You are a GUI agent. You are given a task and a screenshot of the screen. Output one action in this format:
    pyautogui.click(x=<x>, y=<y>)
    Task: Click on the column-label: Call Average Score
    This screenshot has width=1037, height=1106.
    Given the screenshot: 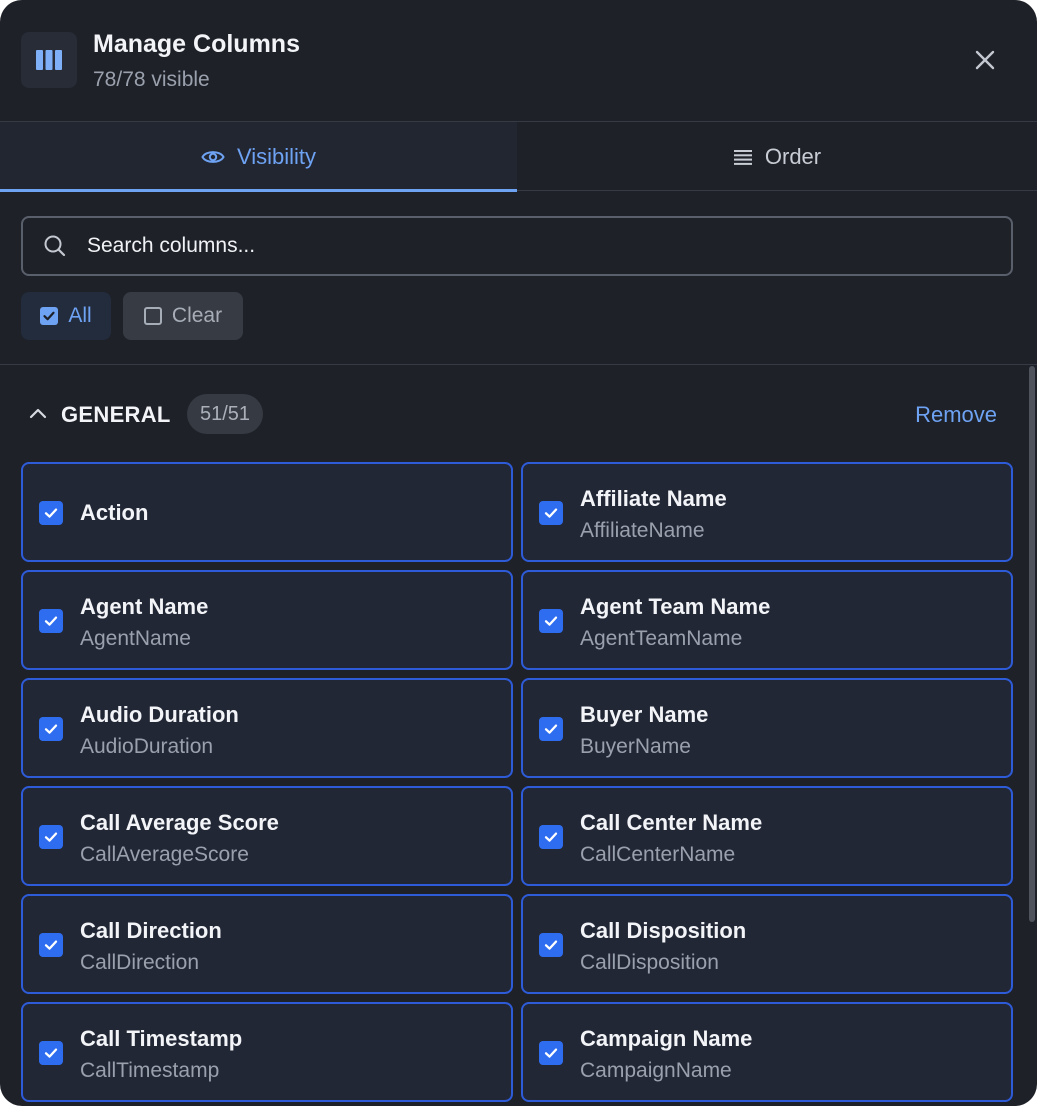 What is the action you would take?
    pyautogui.click(x=179, y=822)
    